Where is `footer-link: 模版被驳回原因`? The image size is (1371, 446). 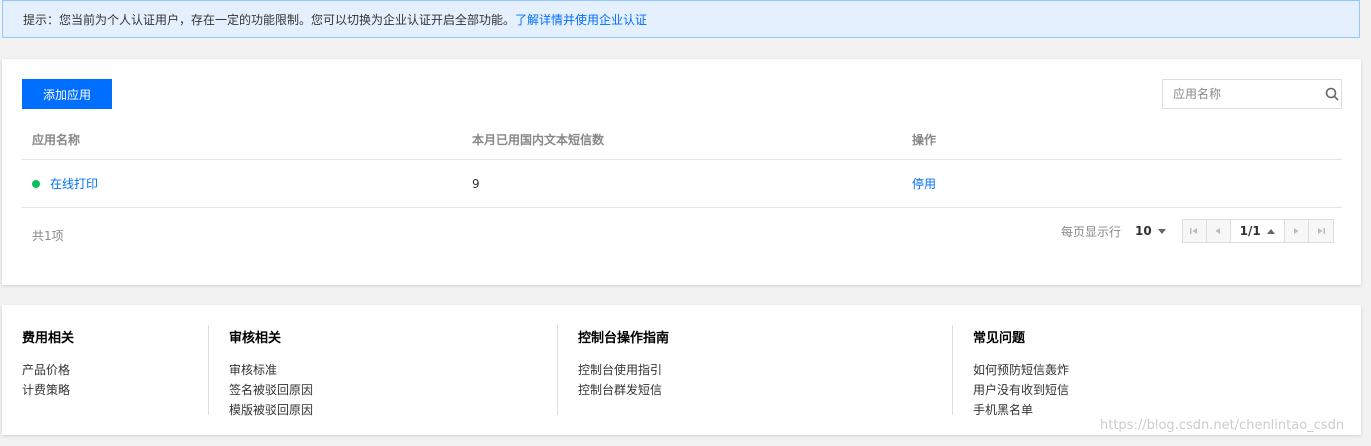
footer-link: 模版被驳回原因 is located at coordinates (271, 410).